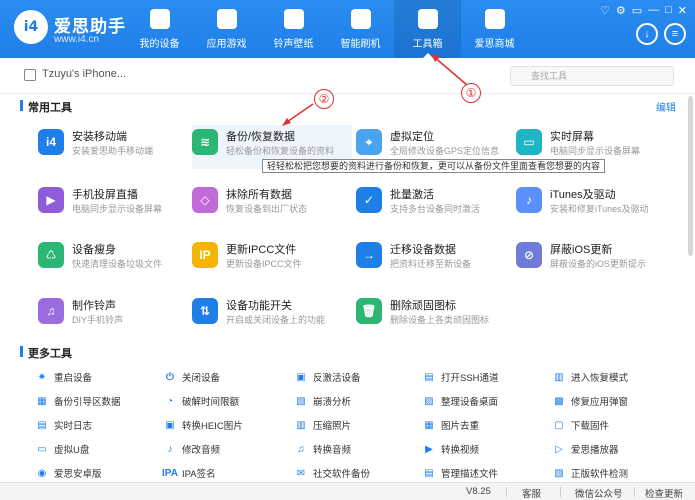 Image resolution: width=695 pixels, height=500 pixels. Describe the element at coordinates (375, 90) in the screenshot. I see `annotation-overlay` at that location.